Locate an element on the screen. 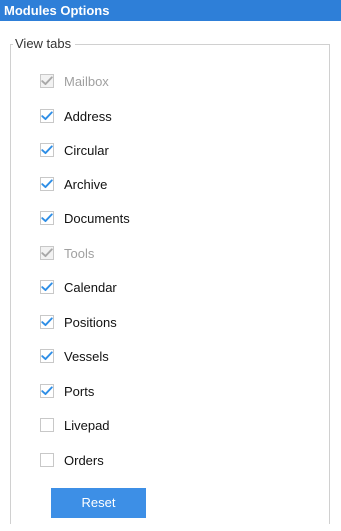 The width and height of the screenshot is (341, 531). checkbox-orders is located at coordinates (47, 460).